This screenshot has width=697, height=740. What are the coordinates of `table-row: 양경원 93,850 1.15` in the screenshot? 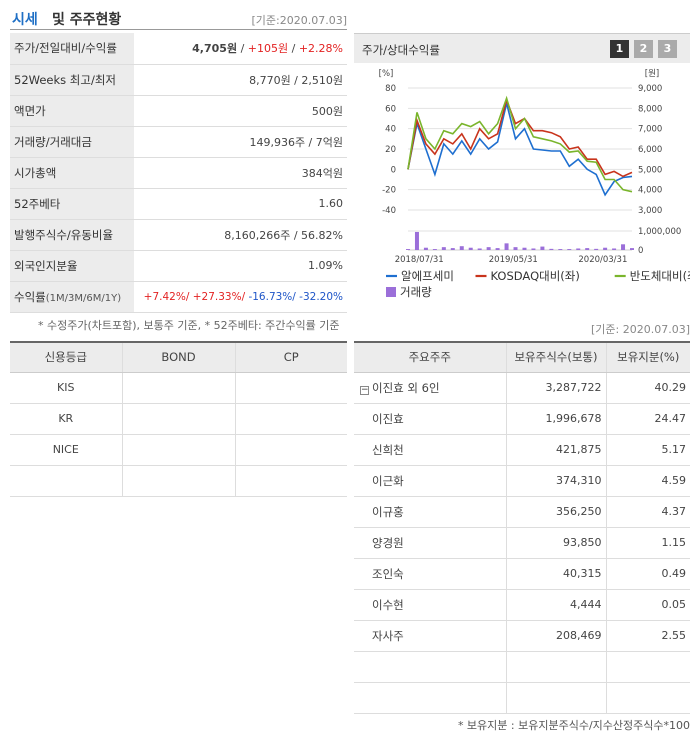 It's located at (522, 543).